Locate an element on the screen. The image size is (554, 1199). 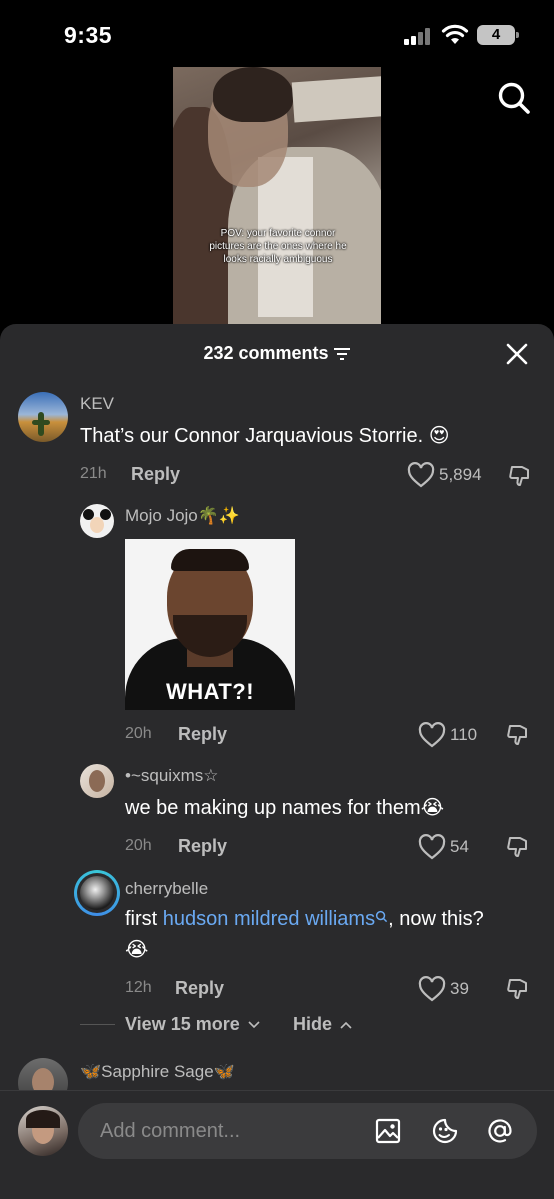
chevron-down-icon is located at coordinates (254, 1025).